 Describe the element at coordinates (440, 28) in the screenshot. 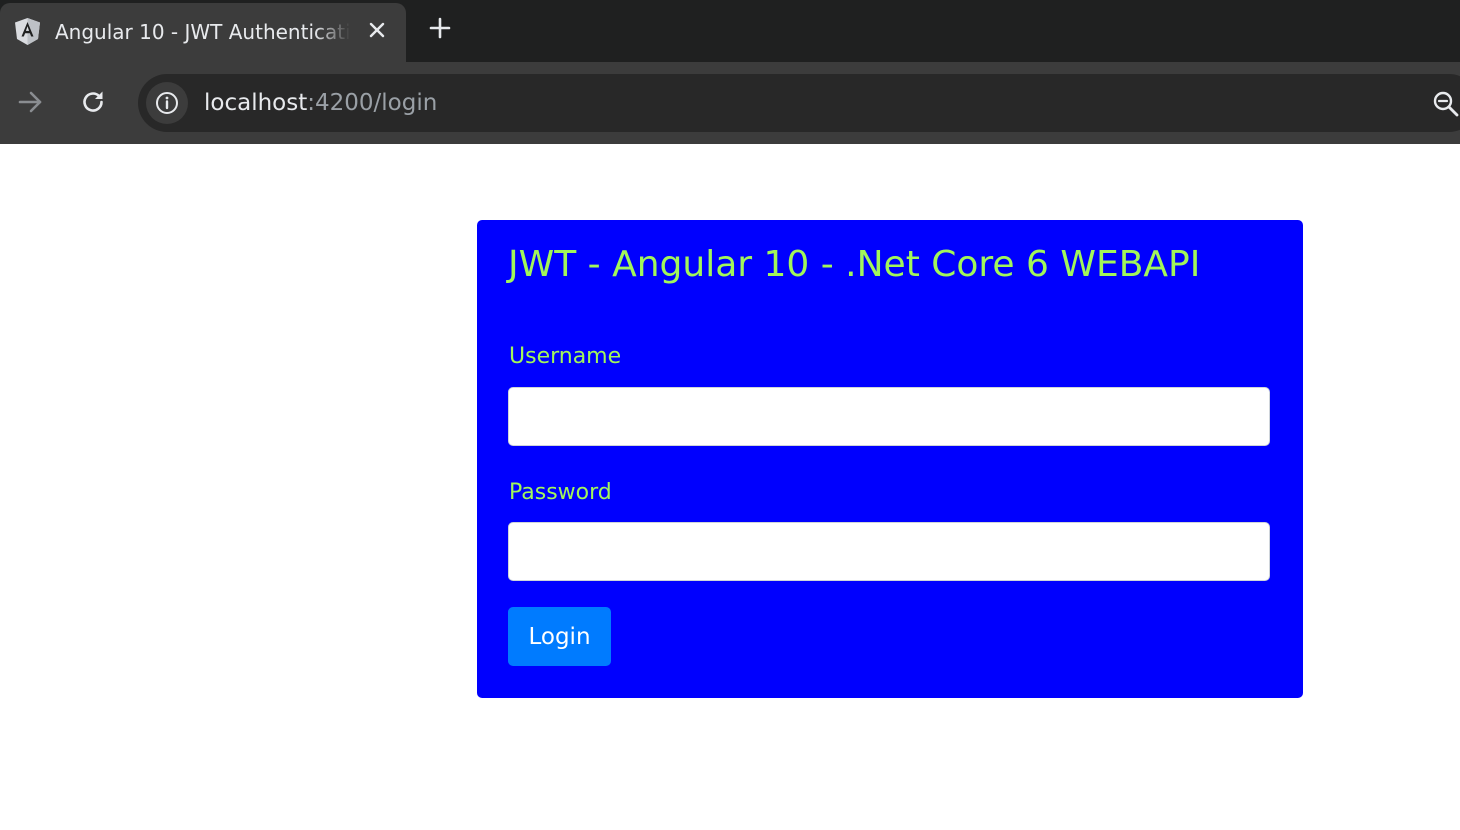

I see `plus-icon` at that location.